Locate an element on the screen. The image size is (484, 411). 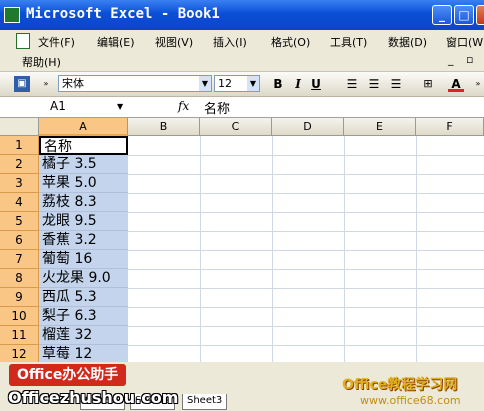
cell-a10: 梨子 6.3 is located at coordinates (83, 316).